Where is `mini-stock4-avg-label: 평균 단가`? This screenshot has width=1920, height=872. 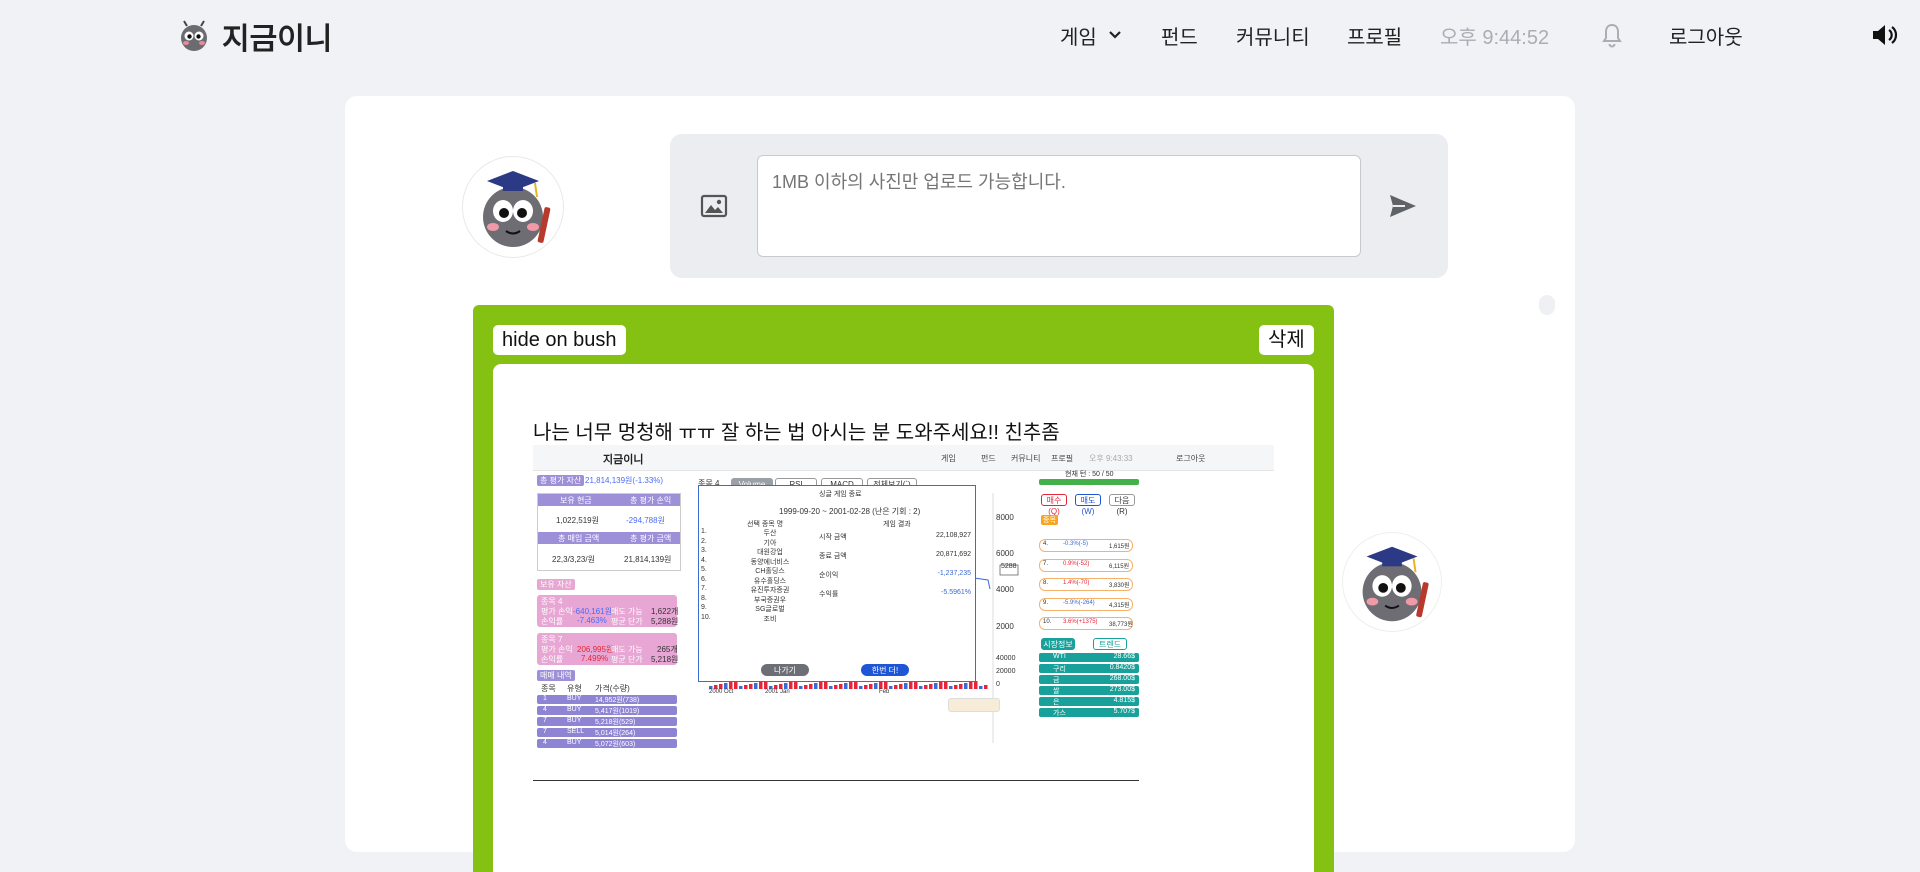 mini-stock4-avg-label: 평균 단가 is located at coordinates (627, 621).